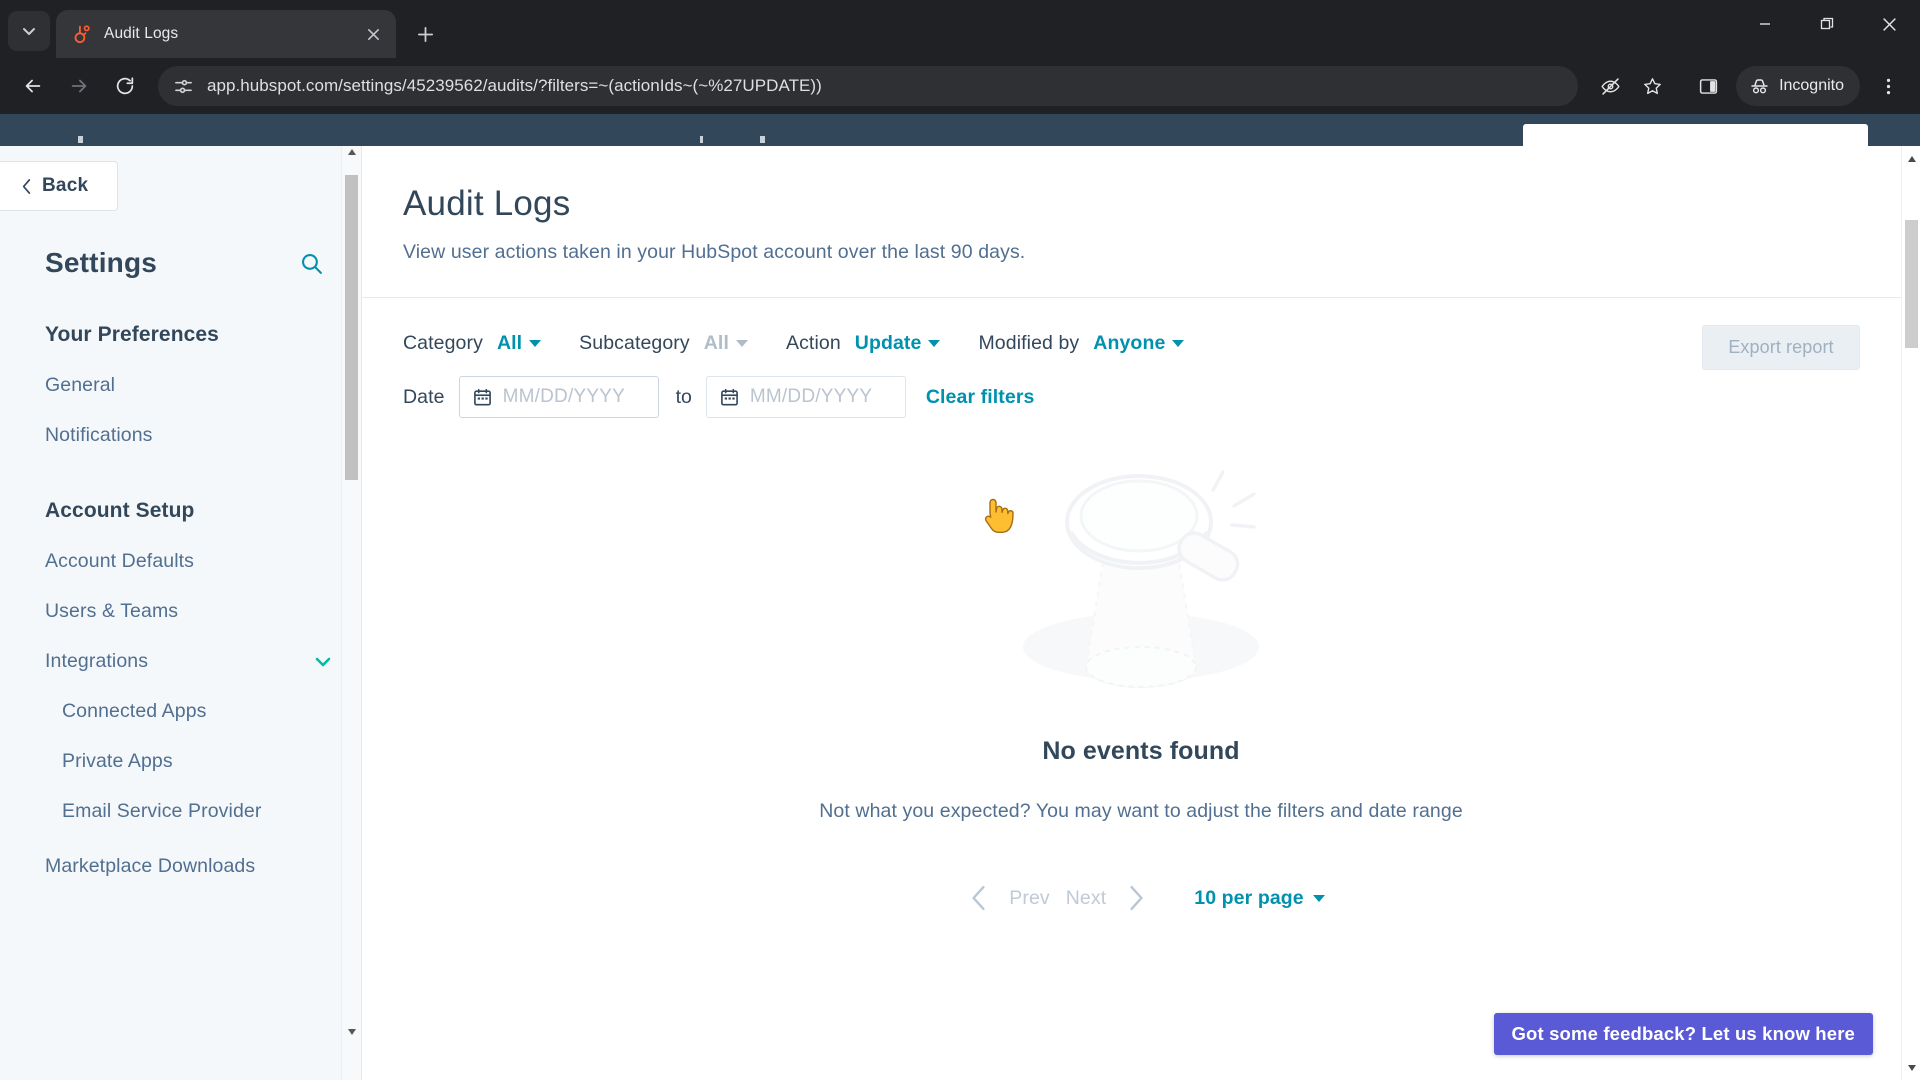 This screenshot has height=1080, width=1920. I want to click on three-dot-menu-icon, so click(1888, 86).